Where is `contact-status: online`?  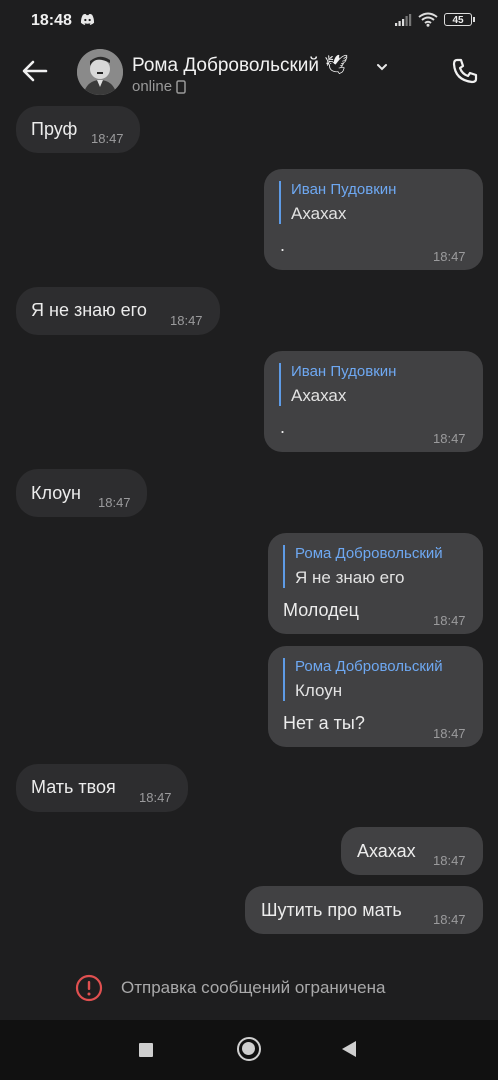 contact-status: online is located at coordinates (159, 86).